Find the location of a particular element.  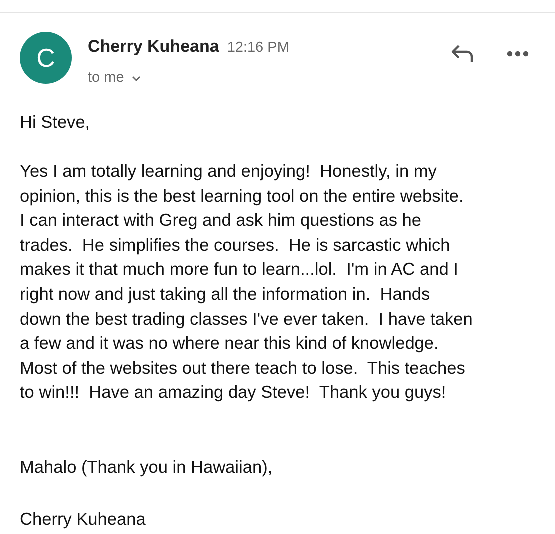

more-icon is located at coordinates (518, 54).